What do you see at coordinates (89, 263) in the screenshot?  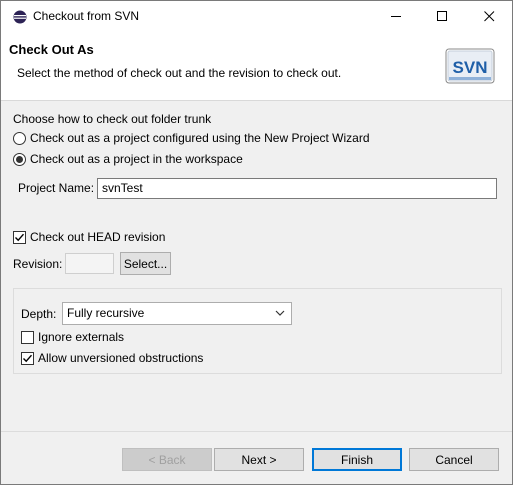 I see `revision-input` at bounding box center [89, 263].